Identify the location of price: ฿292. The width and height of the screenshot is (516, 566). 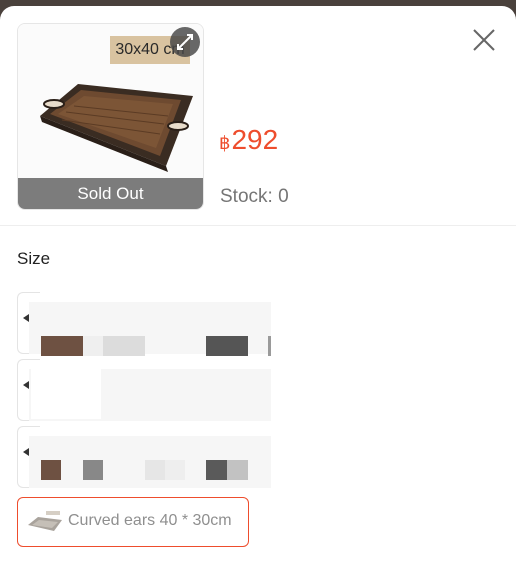
(248, 140).